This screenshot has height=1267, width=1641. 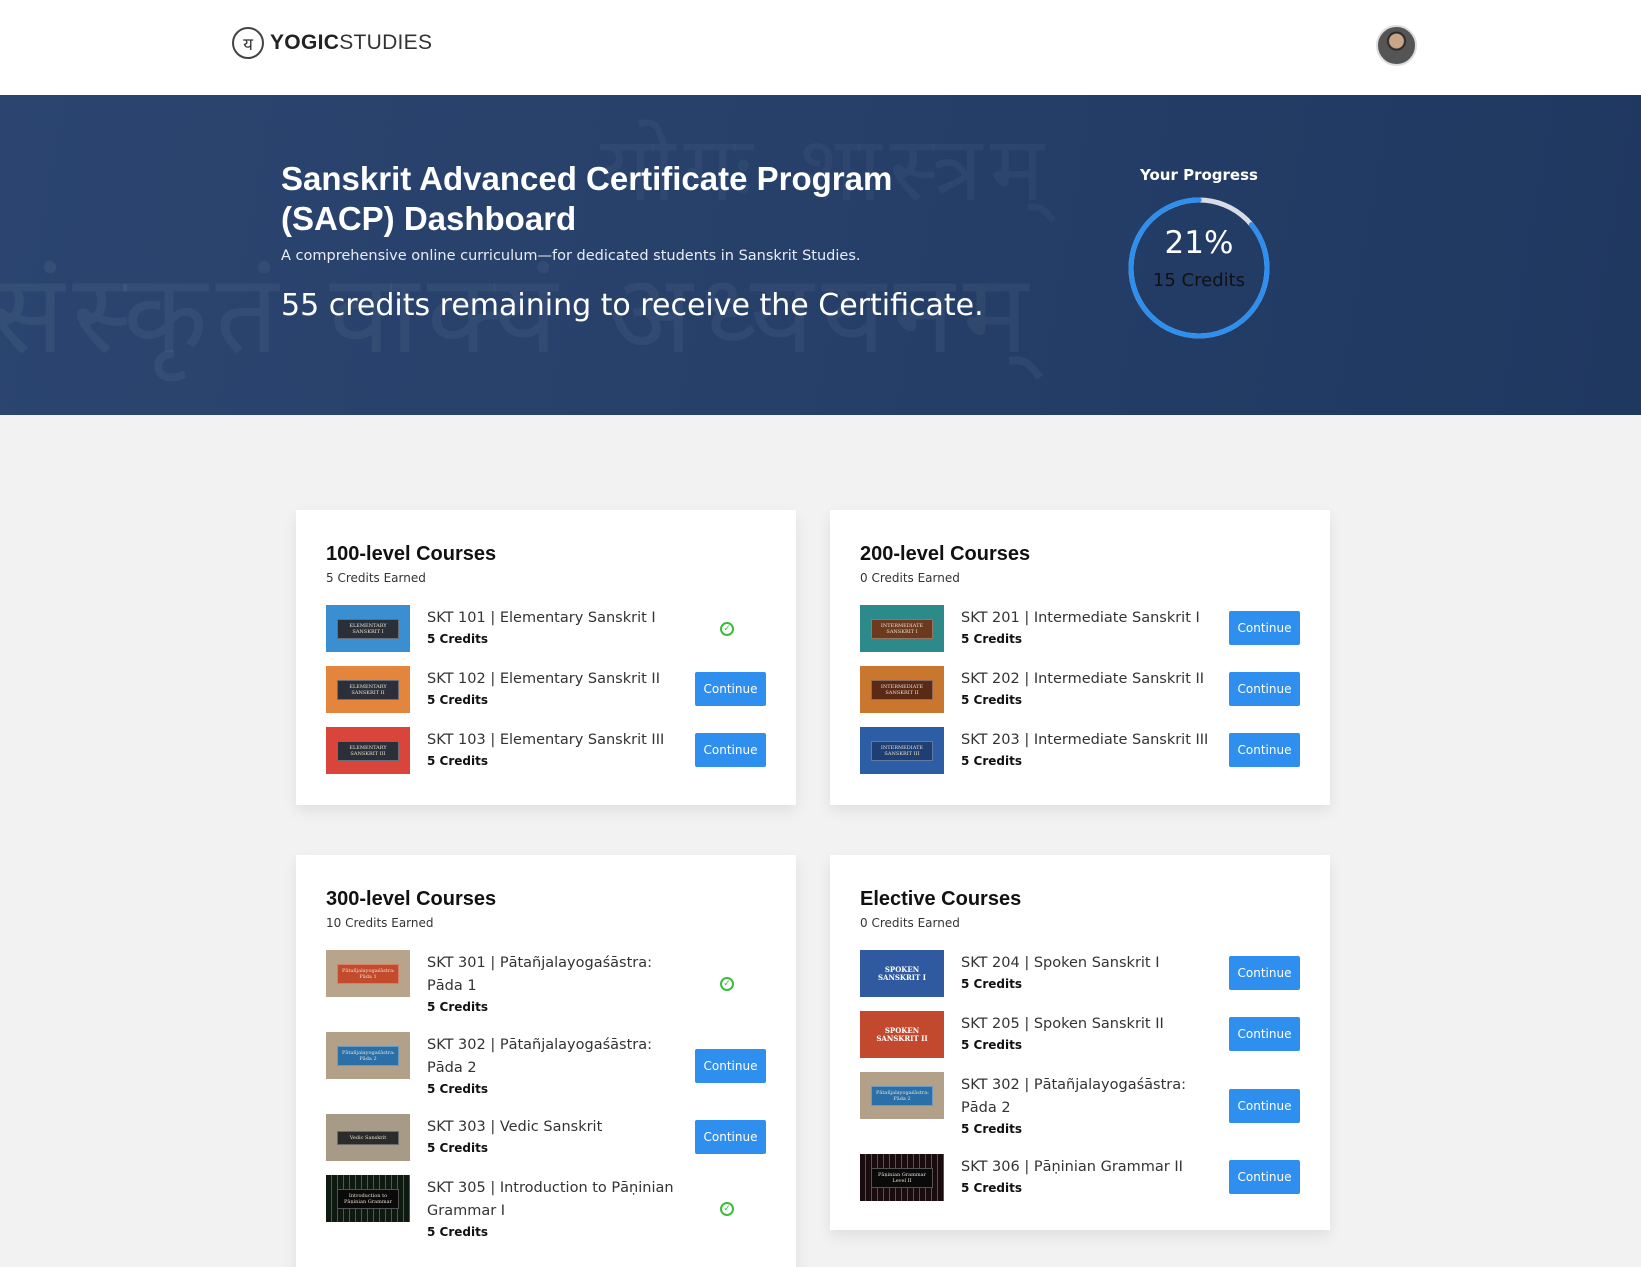 I want to click on top-navigation-bar: य YOGICSTUDIES, so click(x=820, y=47).